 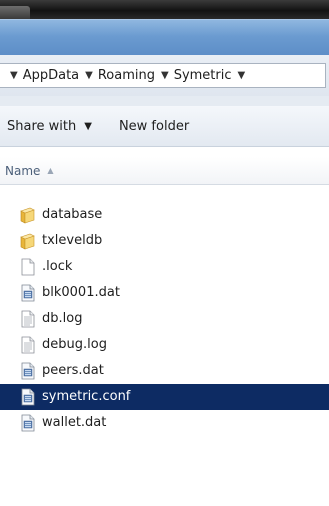 What do you see at coordinates (62, 318) in the screenshot?
I see `file-name: db.log` at bounding box center [62, 318].